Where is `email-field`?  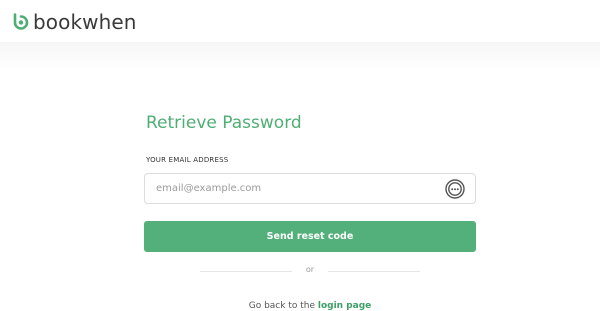 email-field is located at coordinates (310, 188).